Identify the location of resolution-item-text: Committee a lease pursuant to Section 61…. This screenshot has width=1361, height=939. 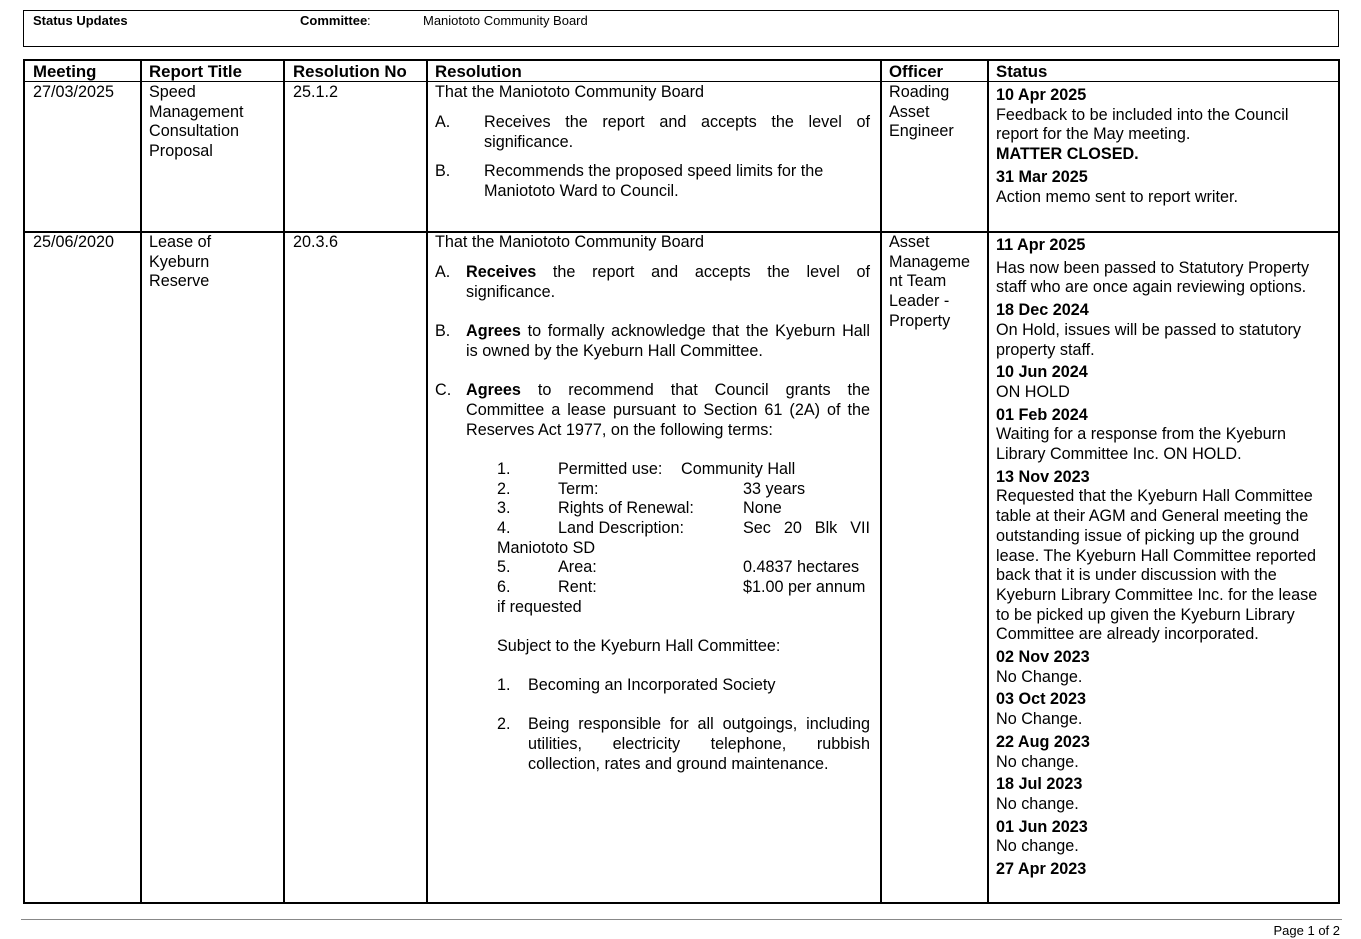
(668, 410).